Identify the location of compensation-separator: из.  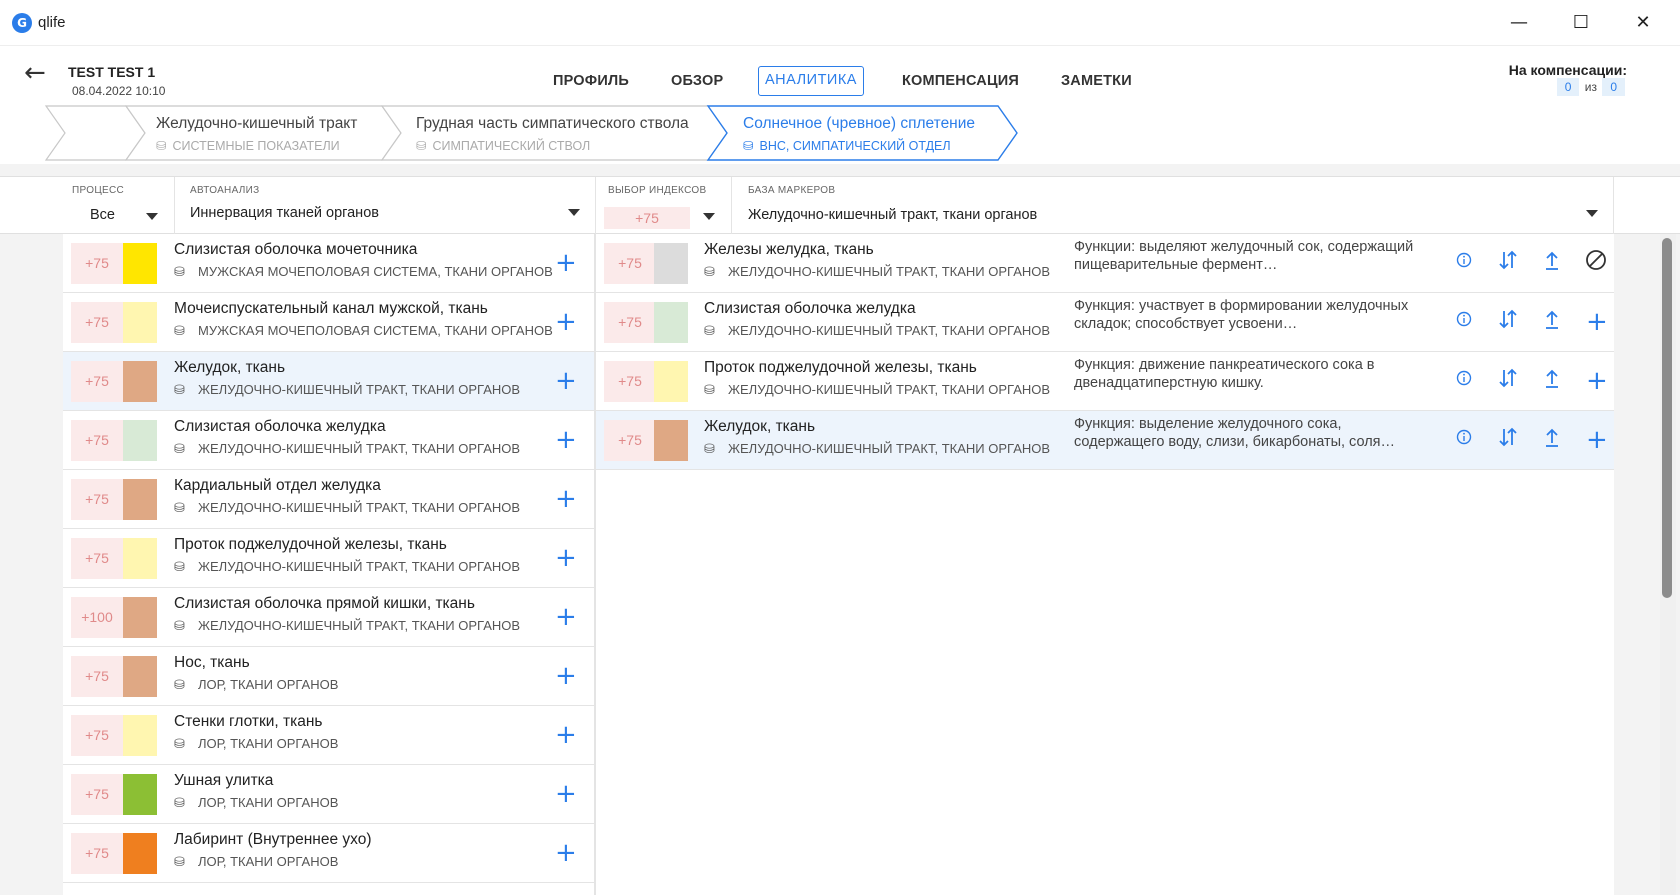
(1590, 87).